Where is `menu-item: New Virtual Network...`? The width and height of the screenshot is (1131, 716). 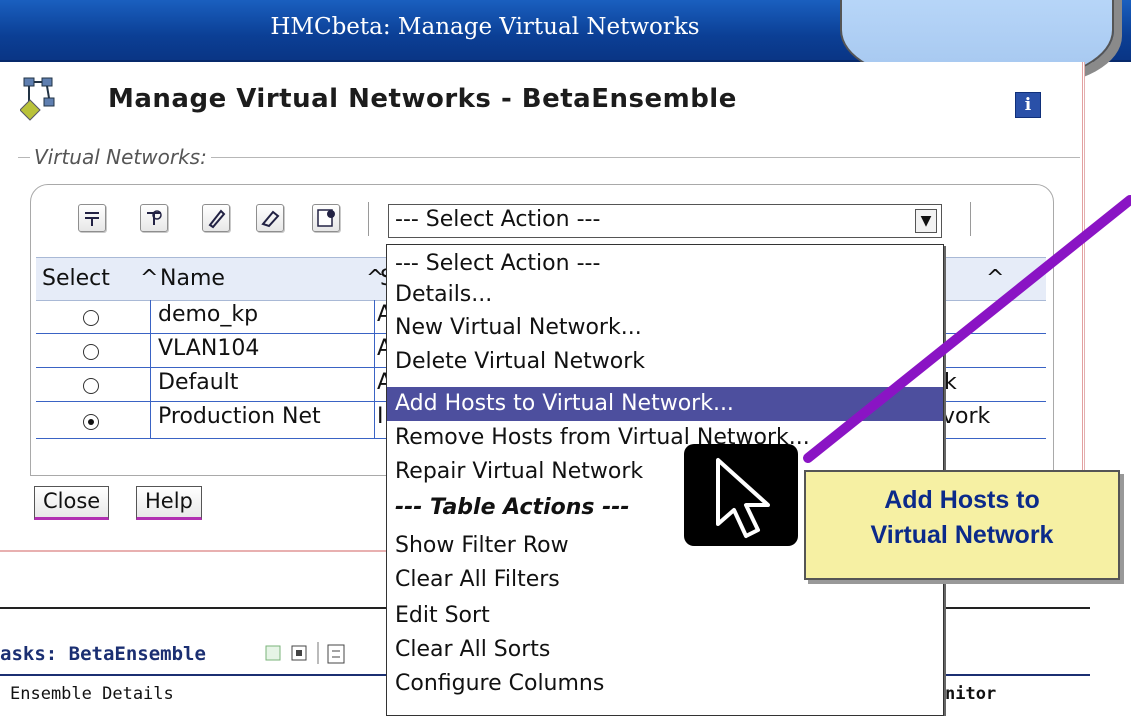
menu-item: New Virtual Network... is located at coordinates (518, 327).